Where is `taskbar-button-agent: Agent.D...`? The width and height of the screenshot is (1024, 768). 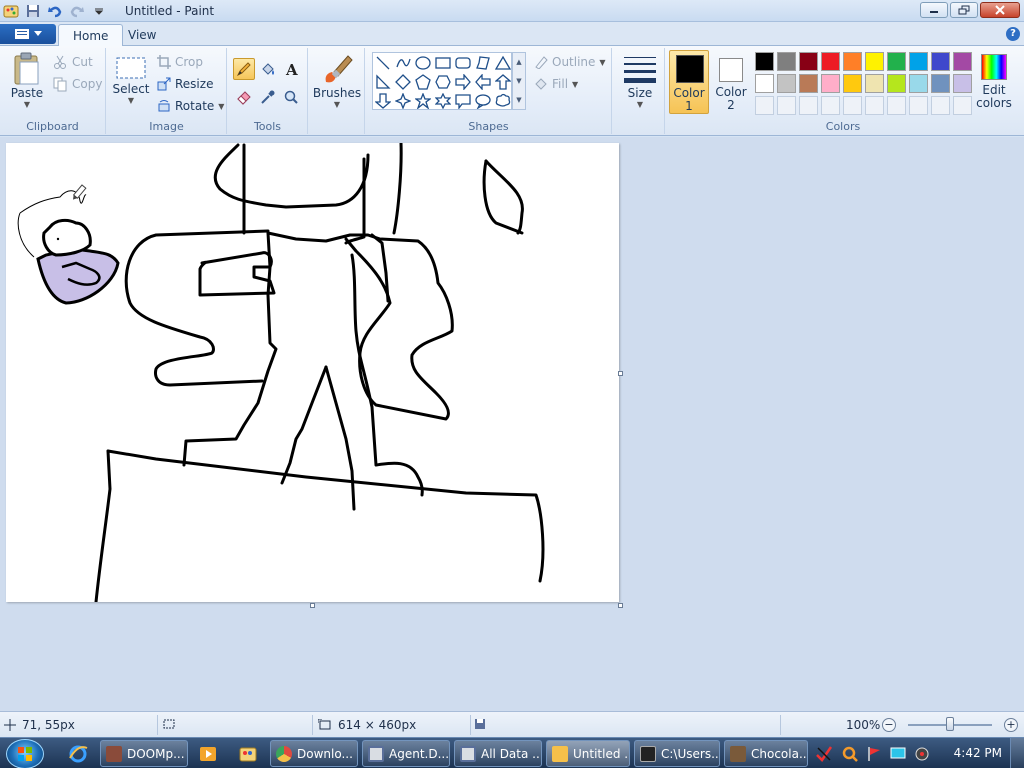
taskbar-button-agent: Agent.D... is located at coordinates (406, 753).